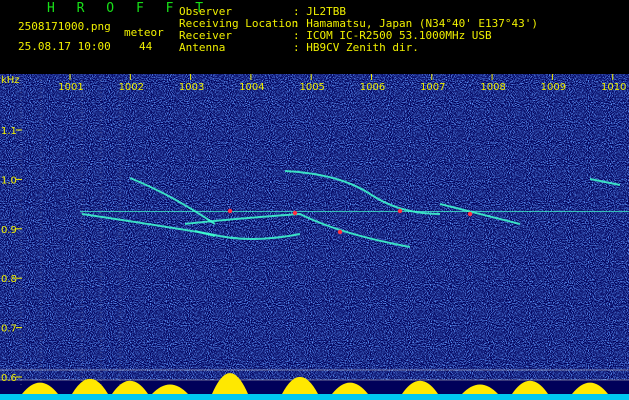 The height and width of the screenshot is (400, 629). Describe the element at coordinates (9, 378) in the screenshot. I see `y-tick-label: 0.6` at that location.